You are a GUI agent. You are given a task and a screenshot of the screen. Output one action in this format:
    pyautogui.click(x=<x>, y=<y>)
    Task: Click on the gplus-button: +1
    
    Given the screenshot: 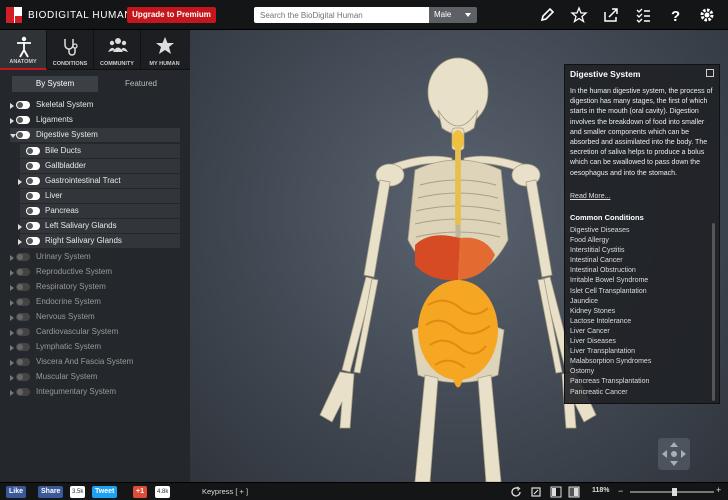 What is the action you would take?
    pyautogui.click(x=140, y=492)
    